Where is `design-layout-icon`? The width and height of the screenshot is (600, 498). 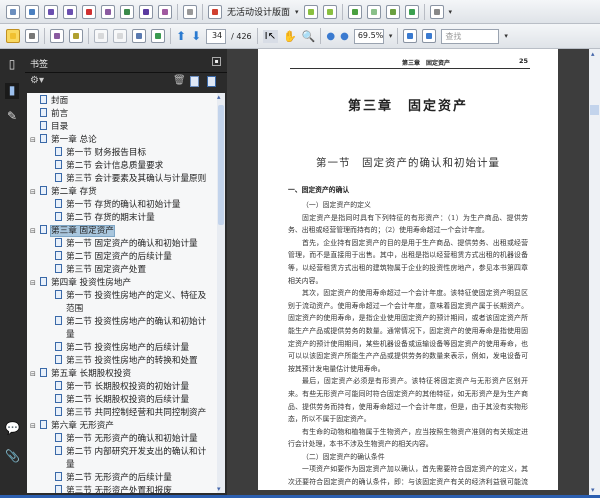 design-layout-icon is located at coordinates (215, 11).